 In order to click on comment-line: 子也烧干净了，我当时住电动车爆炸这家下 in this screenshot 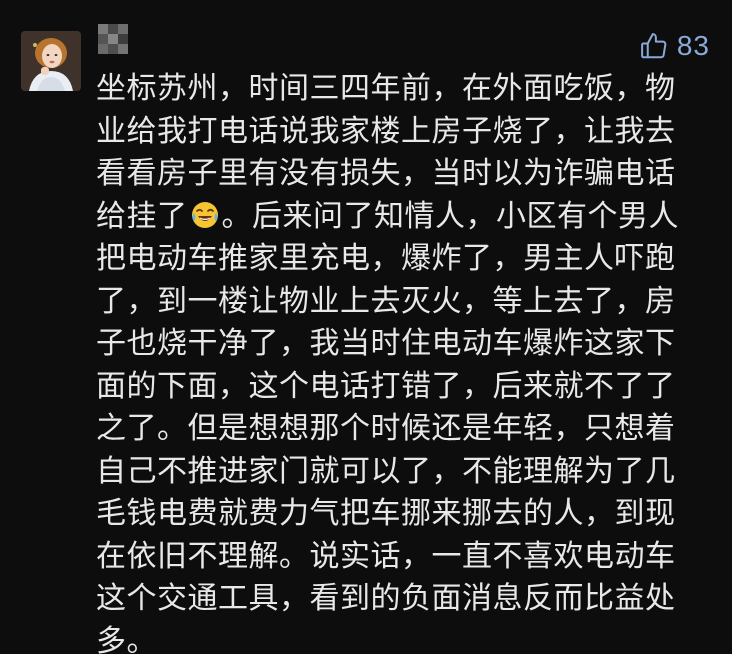, I will do `click(386, 343)`.